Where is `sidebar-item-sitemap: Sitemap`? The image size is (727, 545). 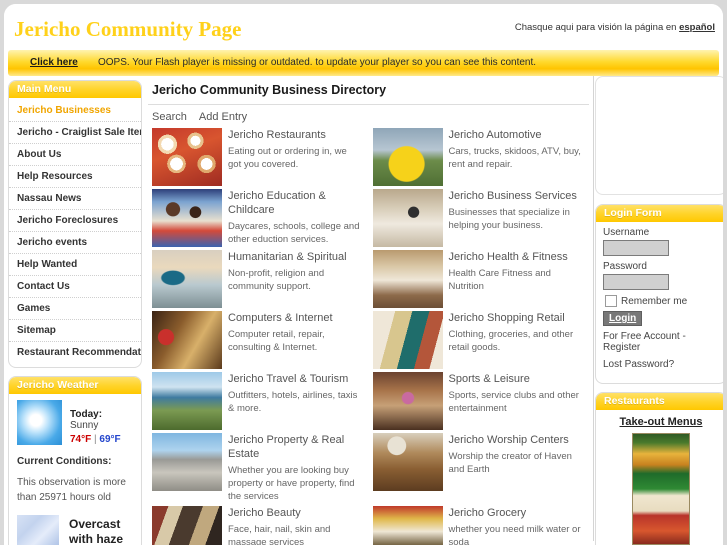
sidebar-item-sitemap: Sitemap is located at coordinates (75, 331).